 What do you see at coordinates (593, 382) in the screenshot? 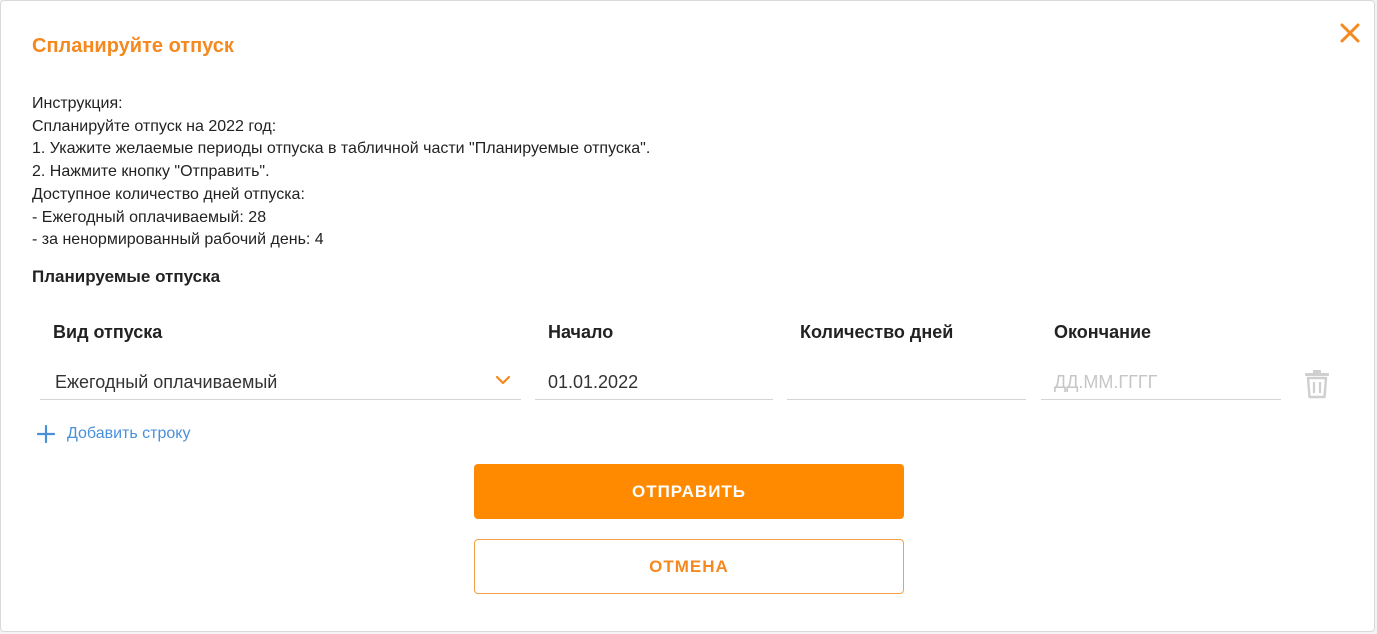
I see `start-date-value: 01.01.2022` at bounding box center [593, 382].